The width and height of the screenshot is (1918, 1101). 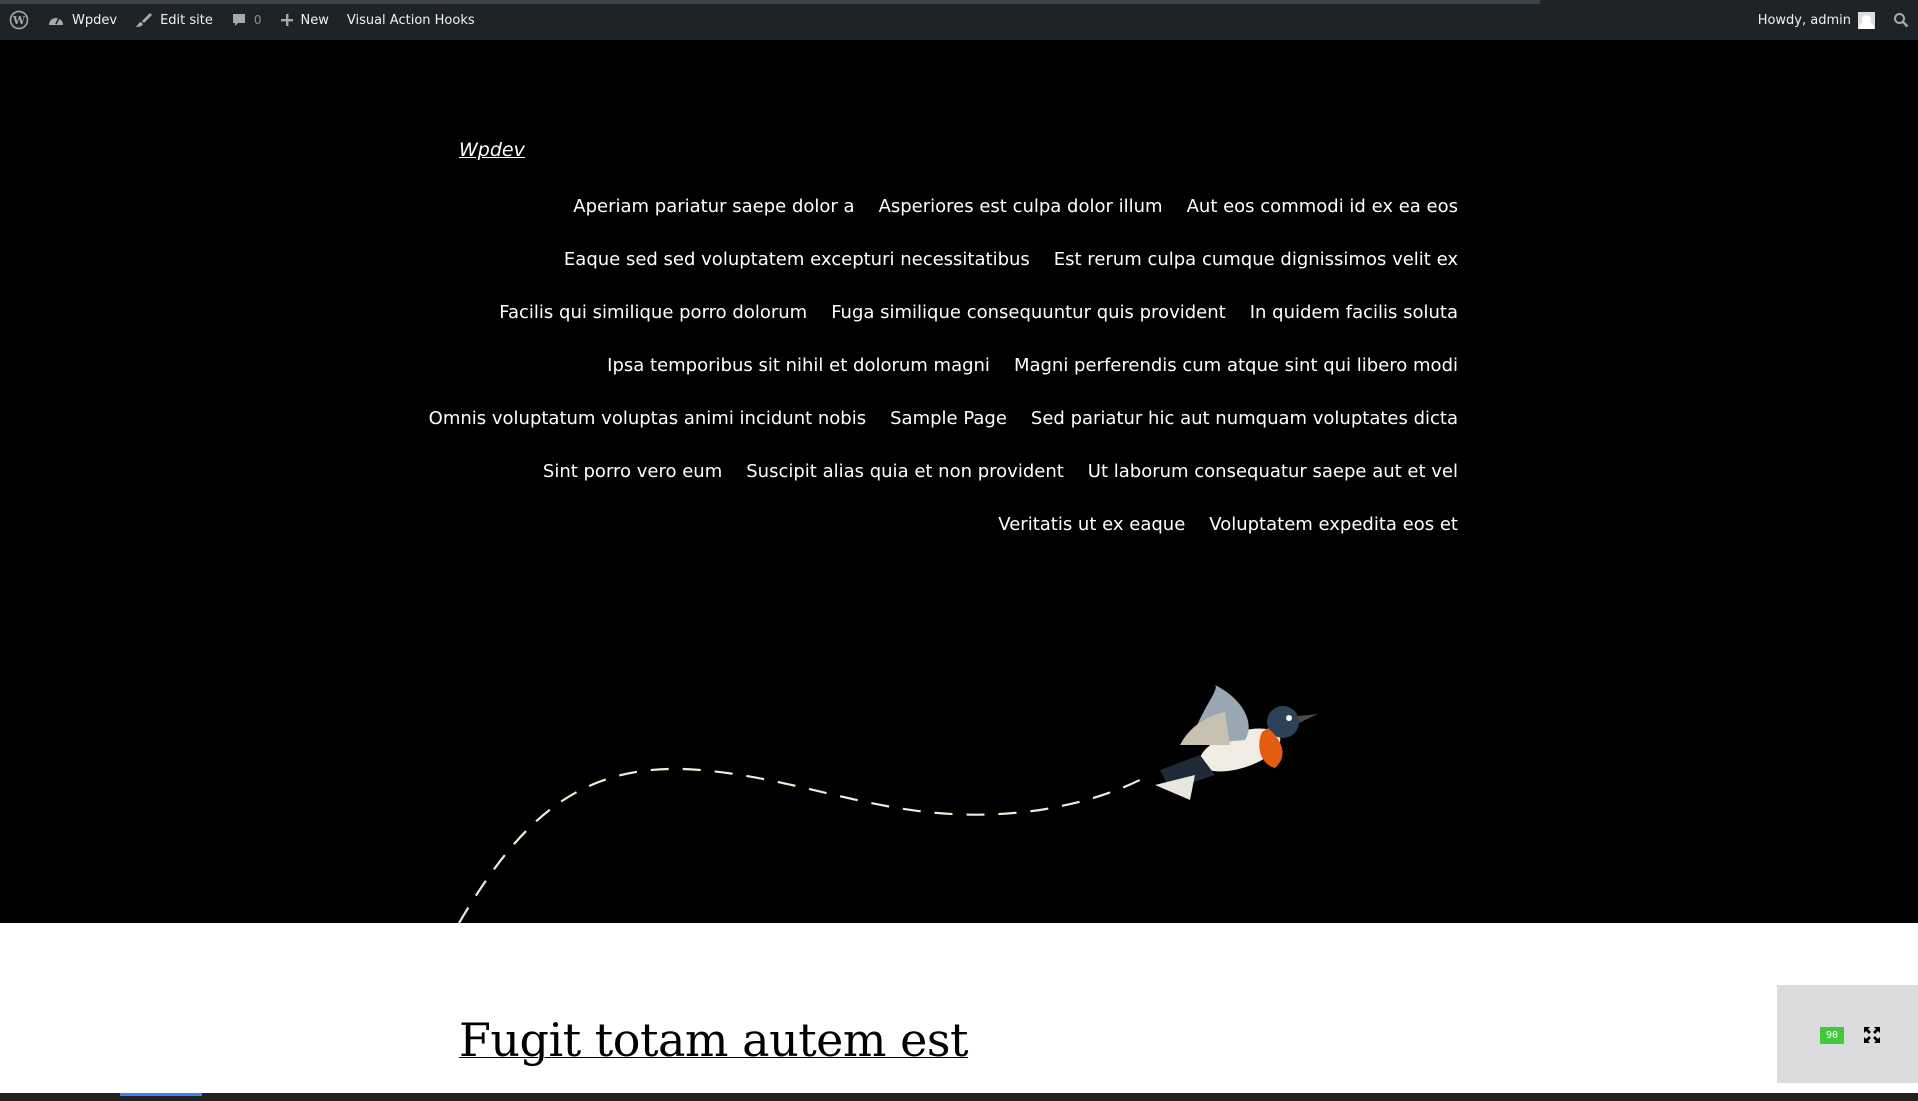 What do you see at coordinates (804, 845) in the screenshot?
I see `dashed-flight-path` at bounding box center [804, 845].